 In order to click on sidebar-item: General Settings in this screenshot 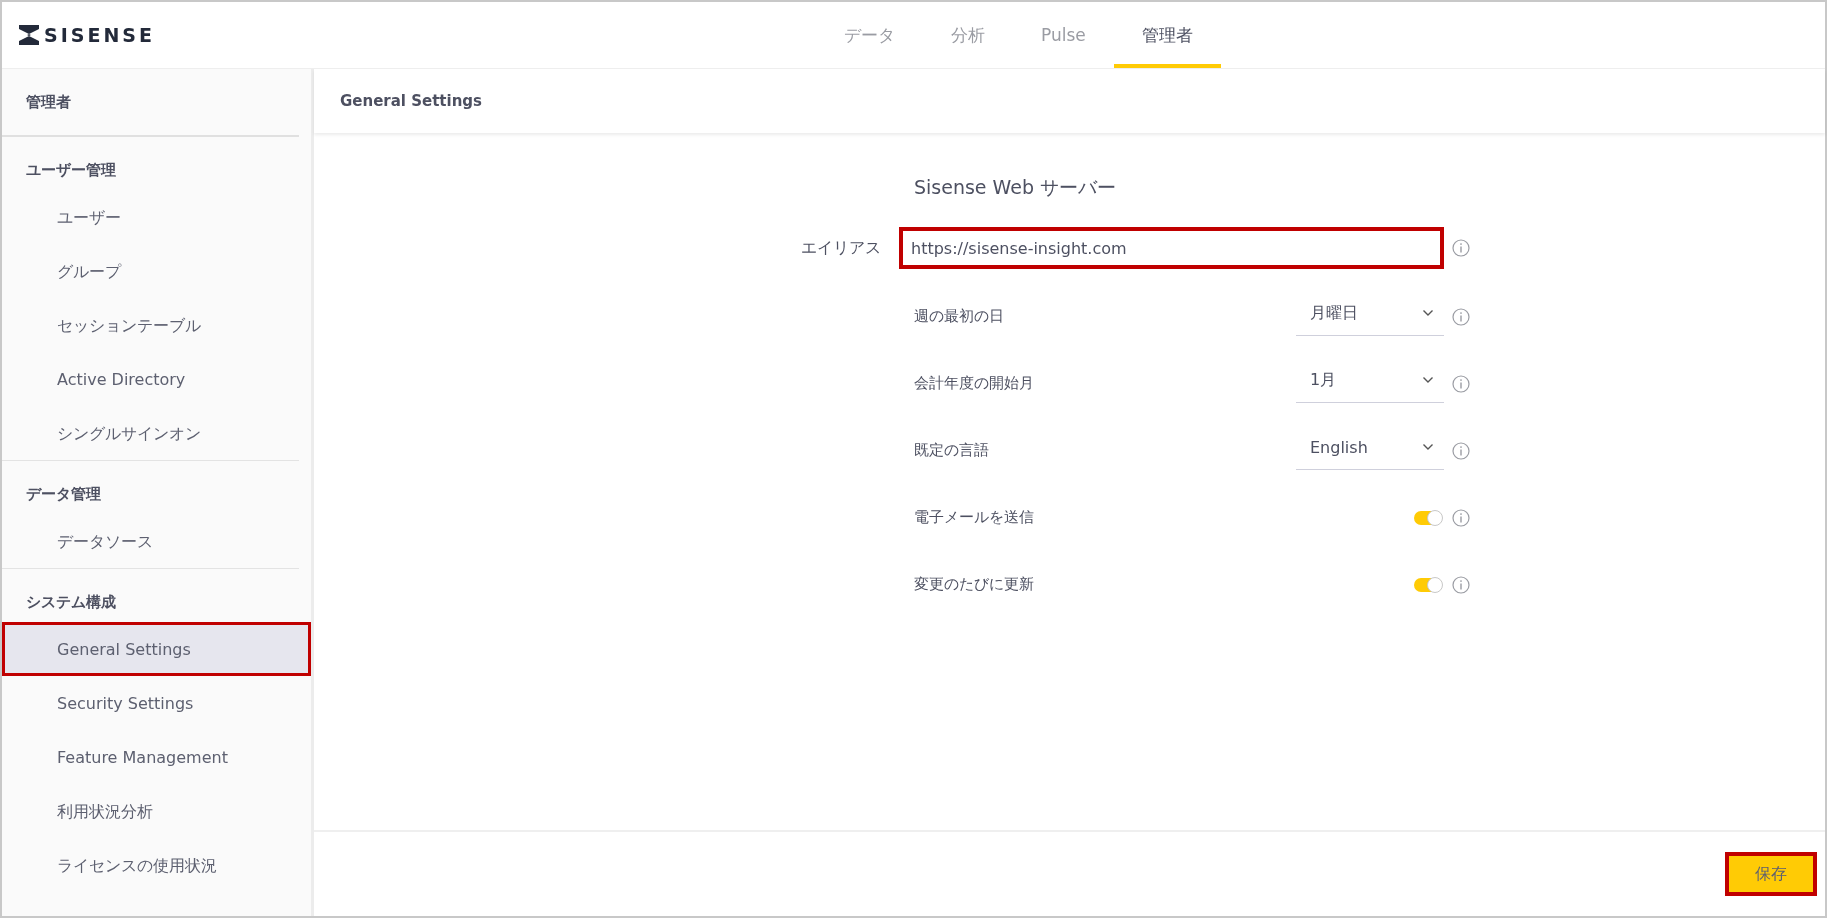, I will do `click(156, 649)`.